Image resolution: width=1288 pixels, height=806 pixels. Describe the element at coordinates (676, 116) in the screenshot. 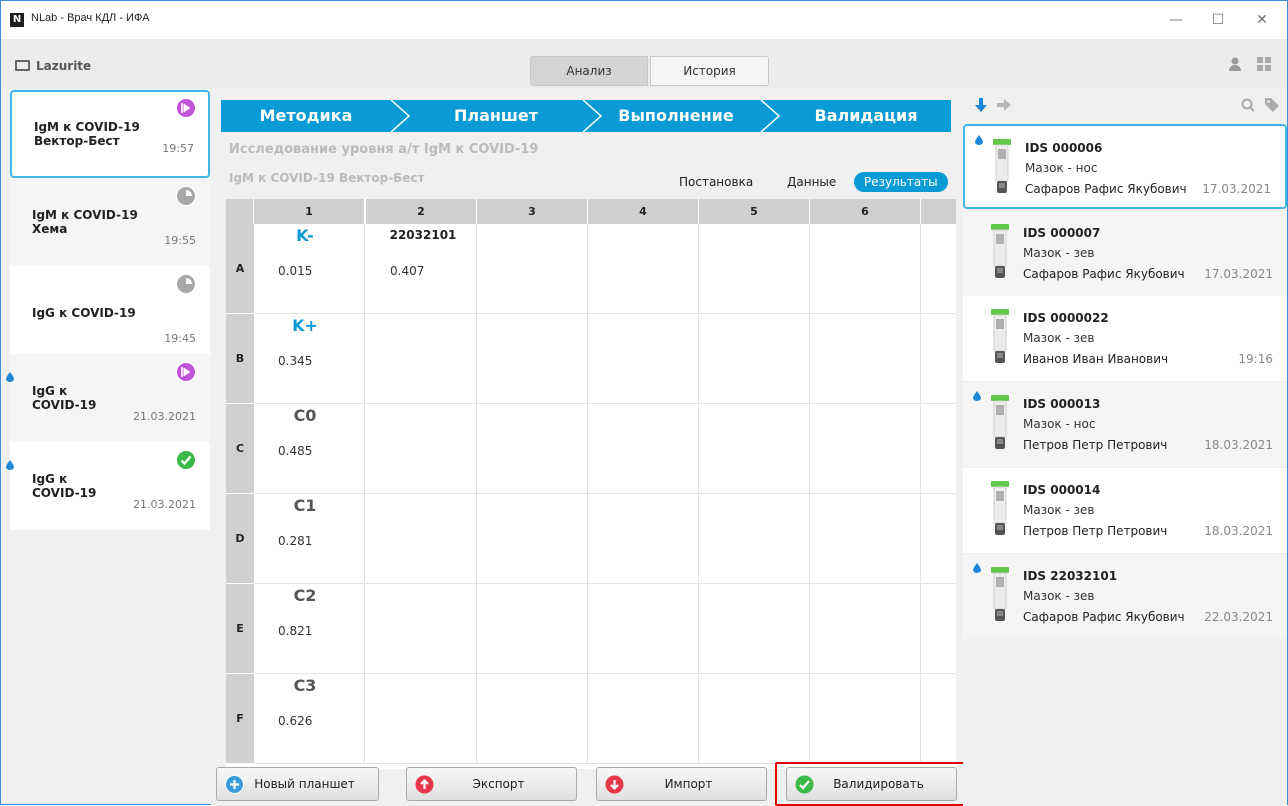

I see `step-execution: Выполнение` at that location.